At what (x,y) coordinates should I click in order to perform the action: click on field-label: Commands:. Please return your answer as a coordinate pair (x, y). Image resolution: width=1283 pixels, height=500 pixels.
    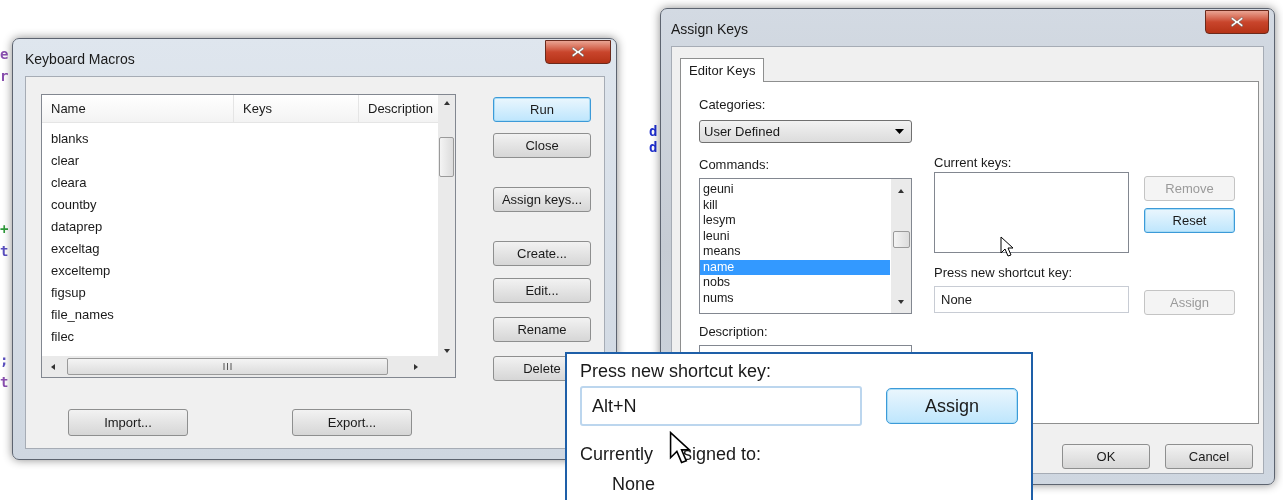
    Looking at the image, I should click on (735, 165).